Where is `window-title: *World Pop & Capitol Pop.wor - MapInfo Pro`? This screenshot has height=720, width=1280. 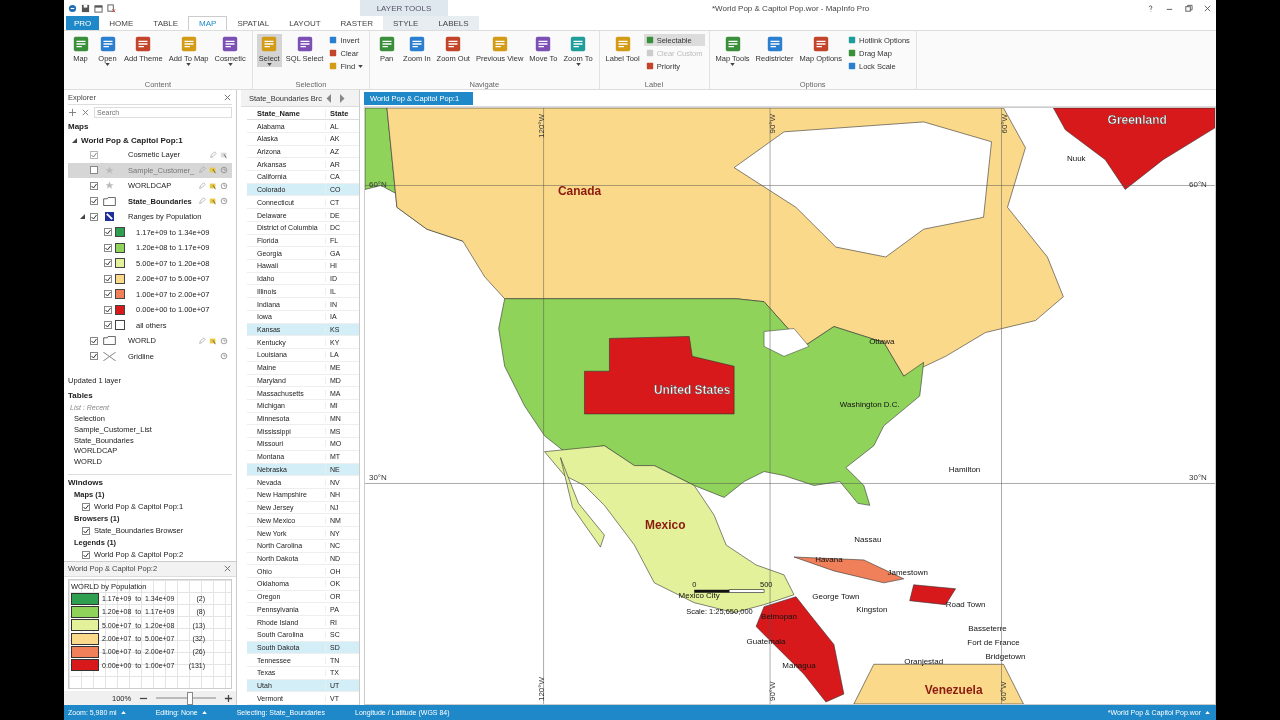 window-title: *World Pop & Capitol Pop.wor - MapInfo Pro is located at coordinates (791, 8).